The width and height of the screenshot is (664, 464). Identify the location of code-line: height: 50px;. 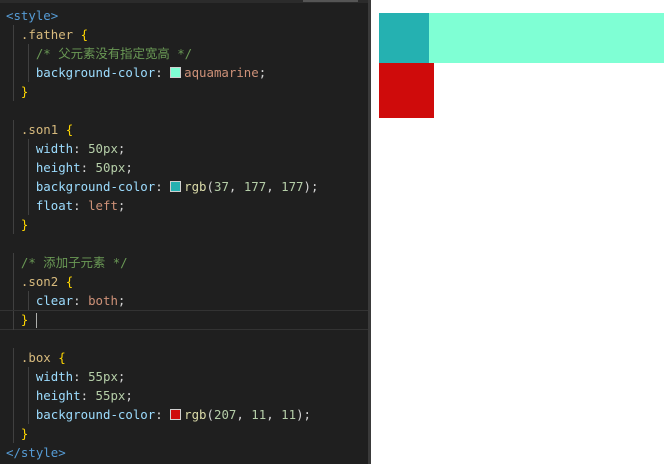
(184, 167).